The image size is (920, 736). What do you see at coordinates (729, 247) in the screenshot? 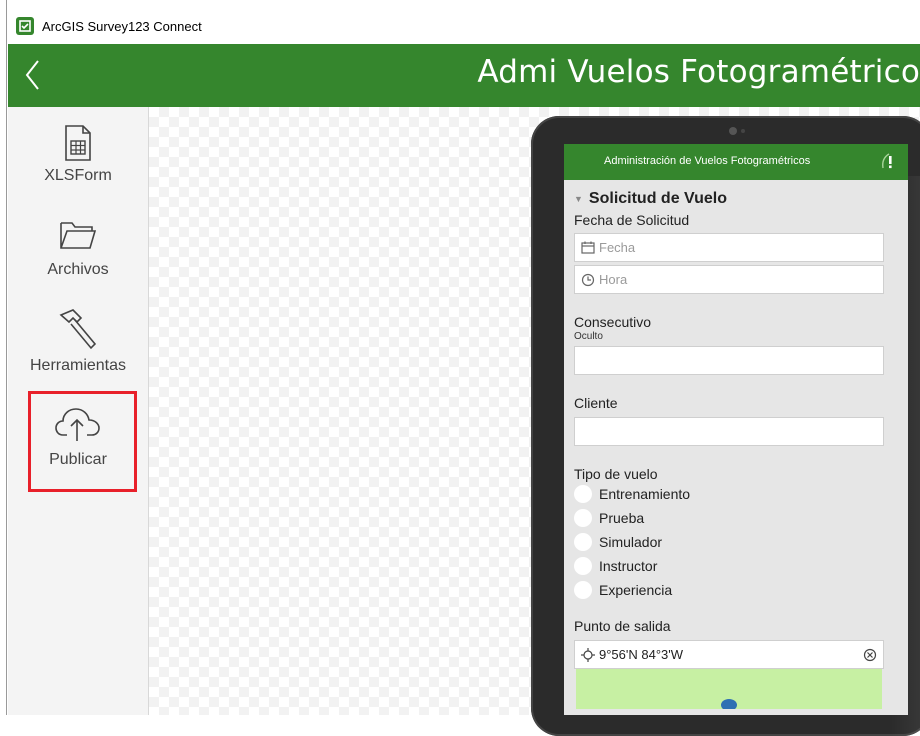
I see `date-input: Fecha` at bounding box center [729, 247].